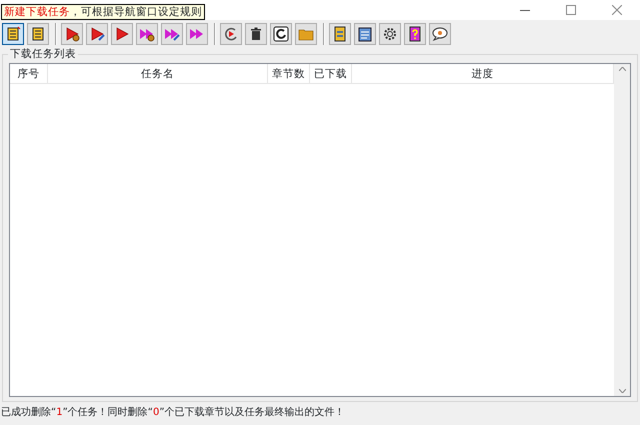 This screenshot has height=425, width=640. Describe the element at coordinates (231, 34) in the screenshot. I see `circular-arrow-play-icon` at that location.